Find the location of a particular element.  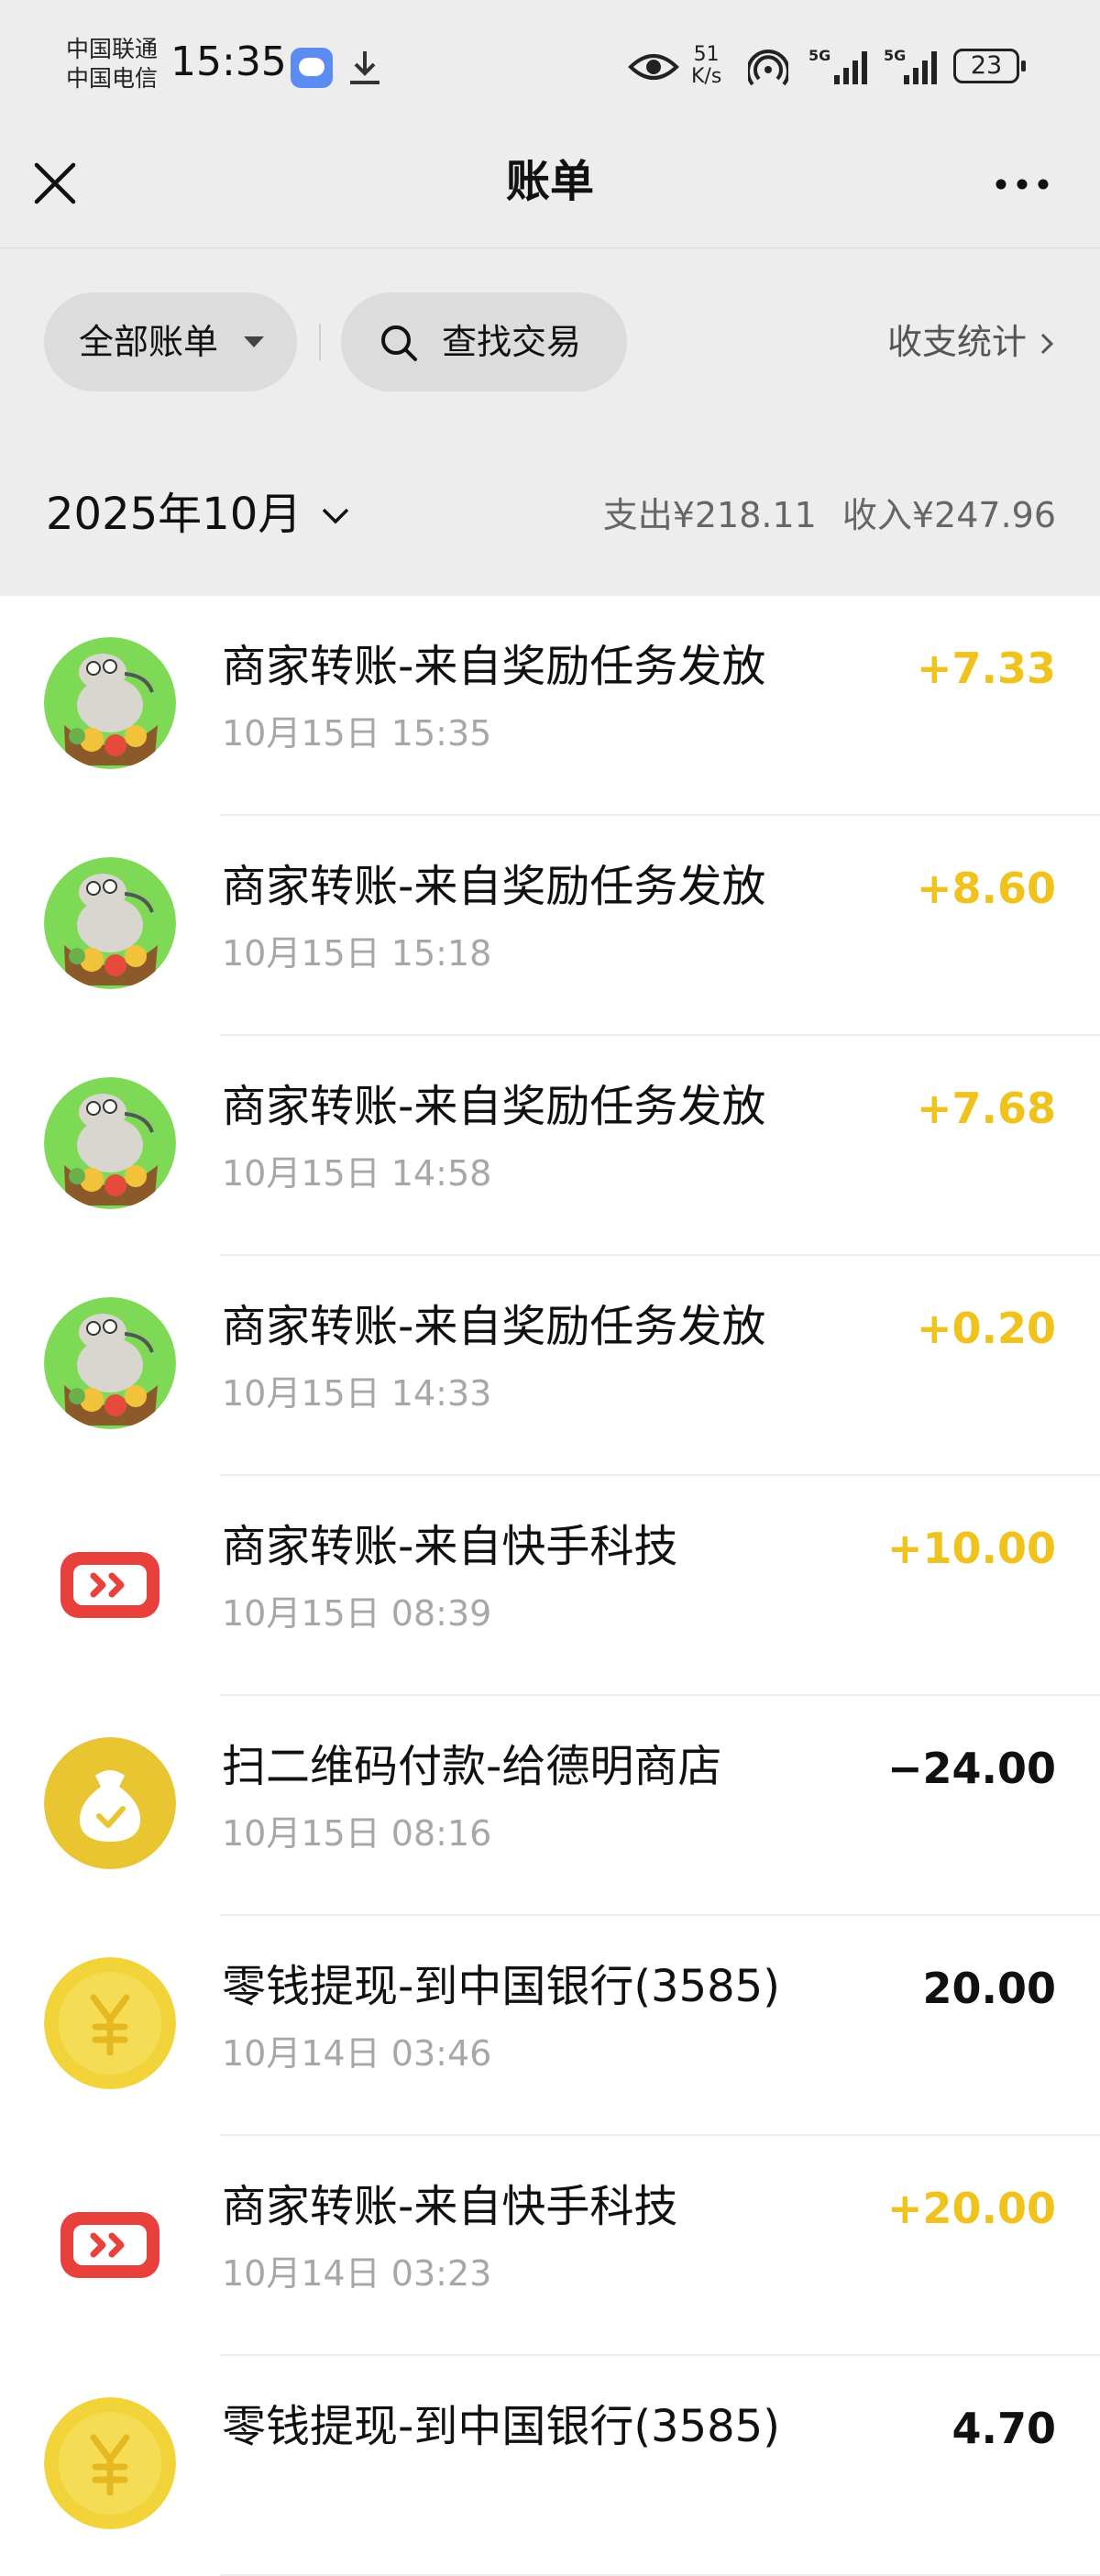

speed-value: 51 is located at coordinates (706, 54).